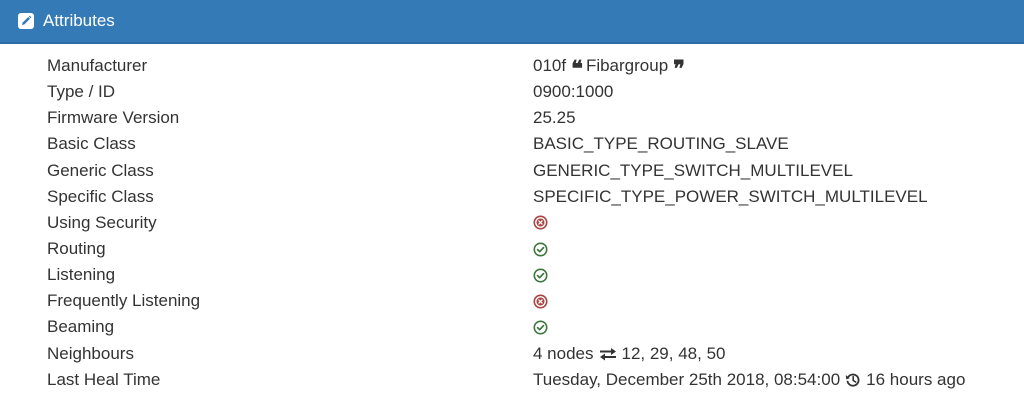 Image resolution: width=1024 pixels, height=404 pixels. Describe the element at coordinates (687, 379) in the screenshot. I see `last-heal-date: Tuesday, December 25th 2018, 08:54:00` at that location.